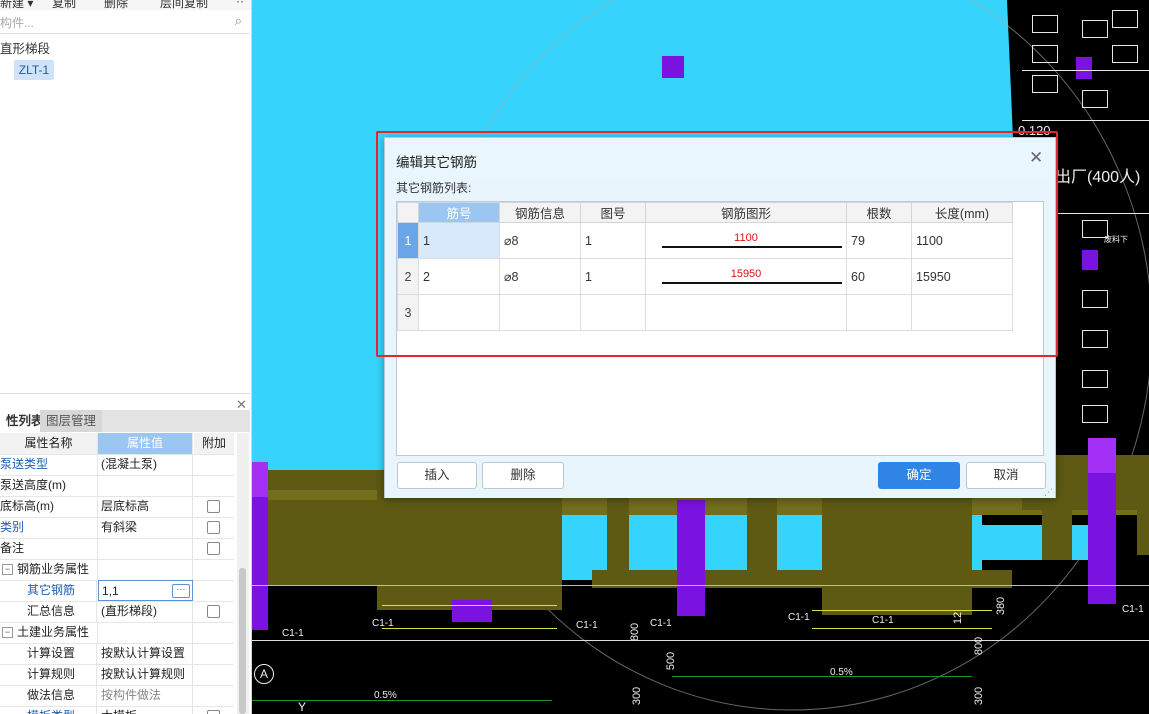 This screenshot has height=714, width=1149. What do you see at coordinates (145, 464) in the screenshot?
I see `property-value: (混凝土泵)` at bounding box center [145, 464].